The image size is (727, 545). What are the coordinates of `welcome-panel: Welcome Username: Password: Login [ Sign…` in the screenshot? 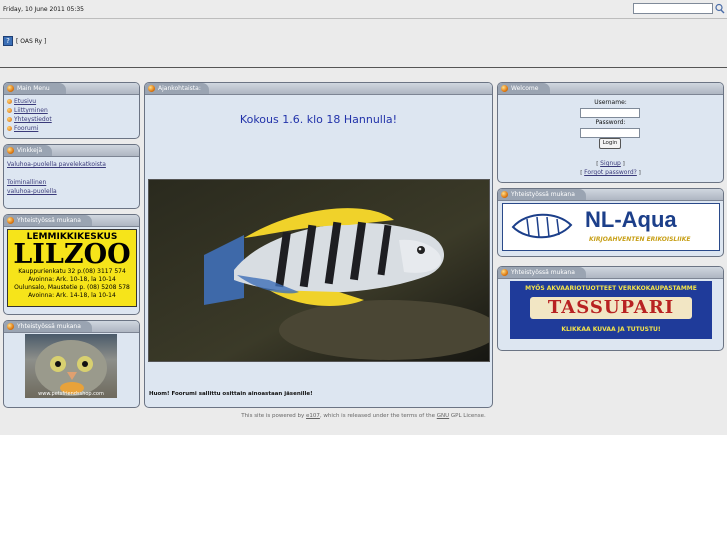 It's located at (610, 132).